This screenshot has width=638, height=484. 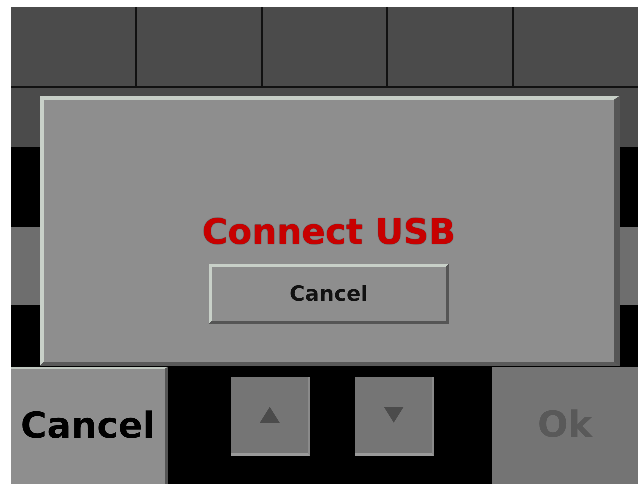 I want to click on up-triangle-icon, so click(x=270, y=415).